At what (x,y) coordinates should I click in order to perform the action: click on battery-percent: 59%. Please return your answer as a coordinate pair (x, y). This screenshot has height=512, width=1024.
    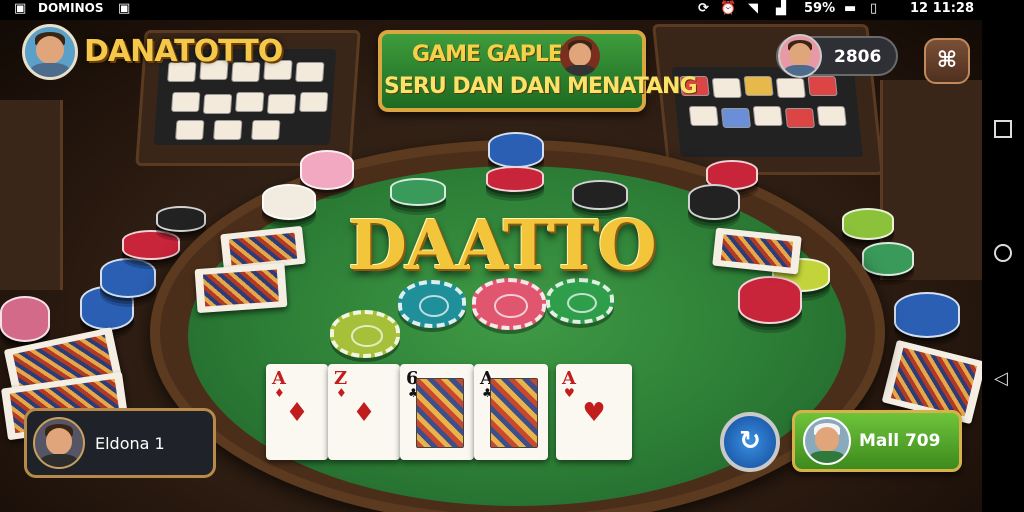
    Looking at the image, I should click on (820, 8).